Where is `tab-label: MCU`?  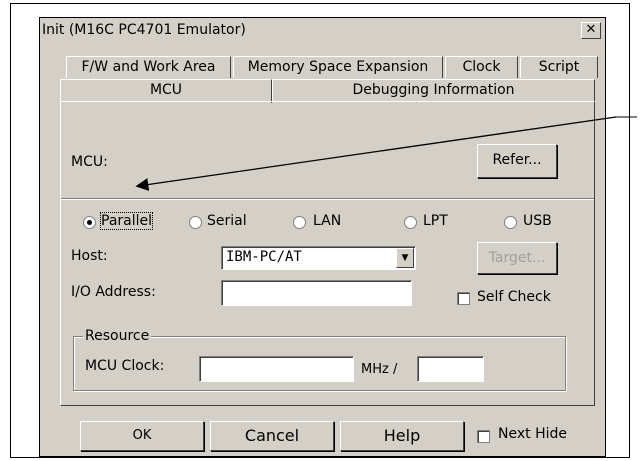
tab-label: MCU is located at coordinates (166, 90).